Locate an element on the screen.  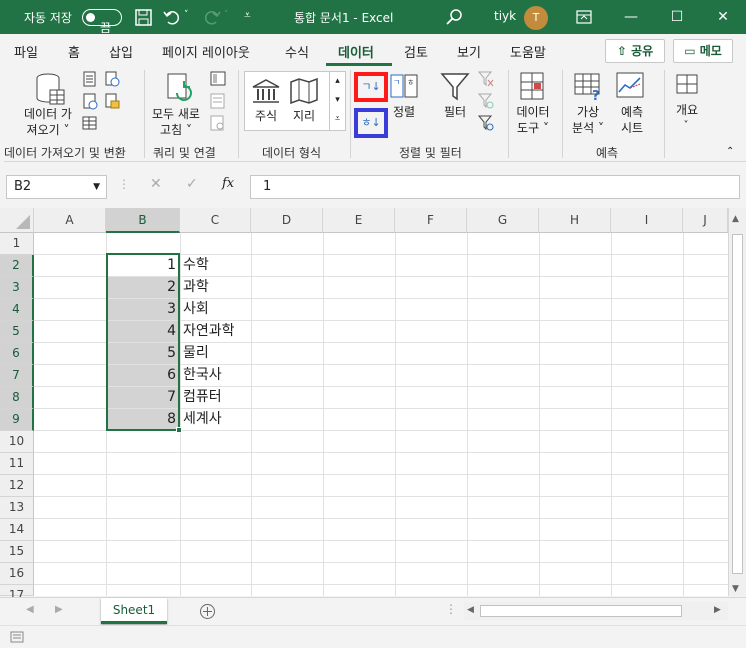
select-all-corner is located at coordinates (17, 220).